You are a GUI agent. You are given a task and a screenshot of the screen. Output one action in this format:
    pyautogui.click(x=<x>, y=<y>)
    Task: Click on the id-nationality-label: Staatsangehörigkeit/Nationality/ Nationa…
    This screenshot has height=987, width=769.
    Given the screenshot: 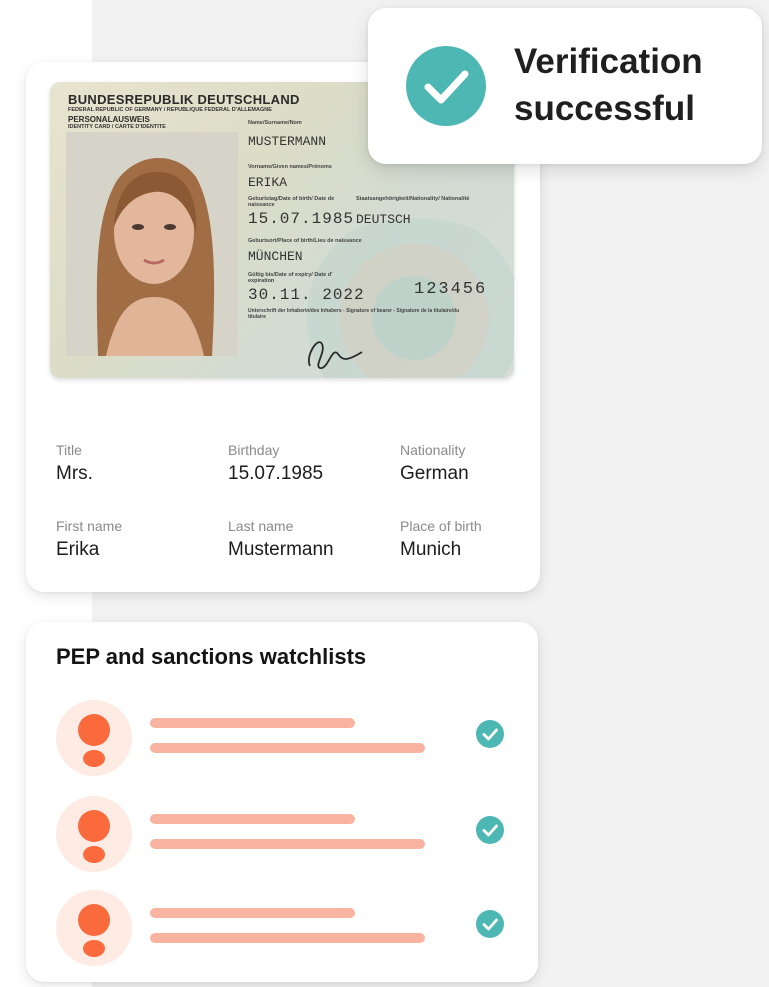 What is the action you would take?
    pyautogui.click(x=413, y=199)
    